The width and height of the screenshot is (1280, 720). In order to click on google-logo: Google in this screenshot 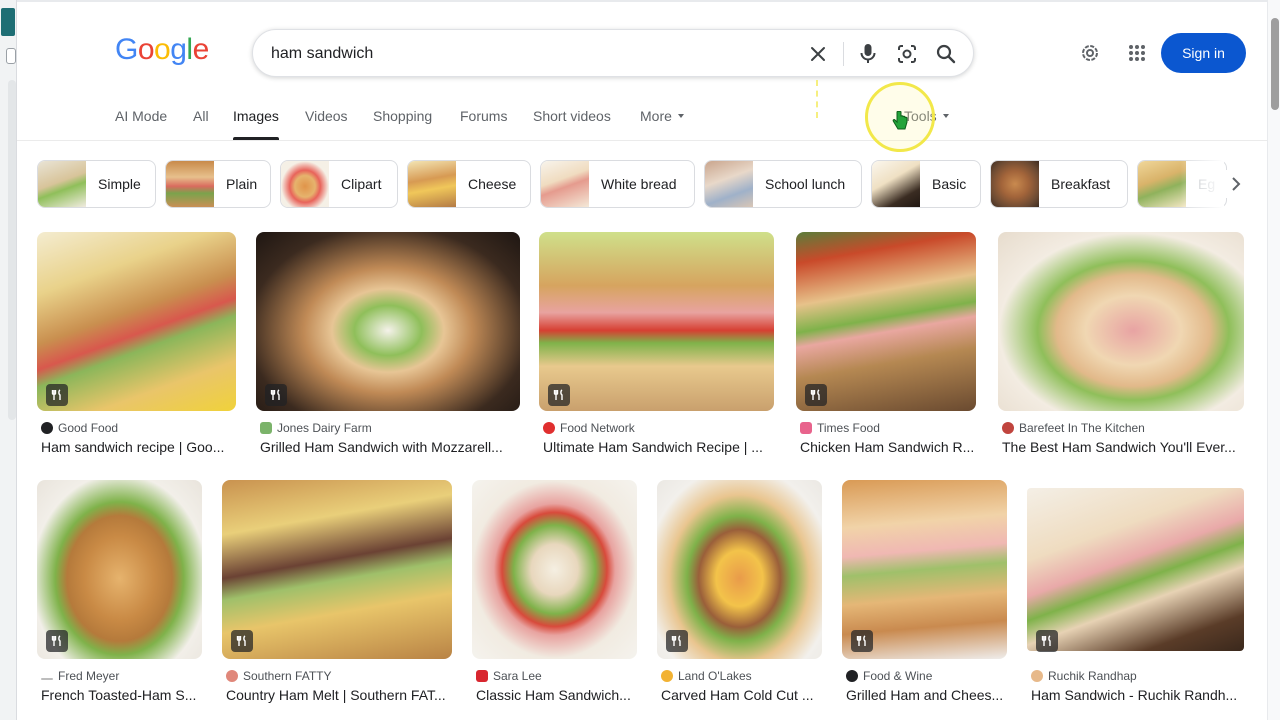, I will do `click(162, 50)`.